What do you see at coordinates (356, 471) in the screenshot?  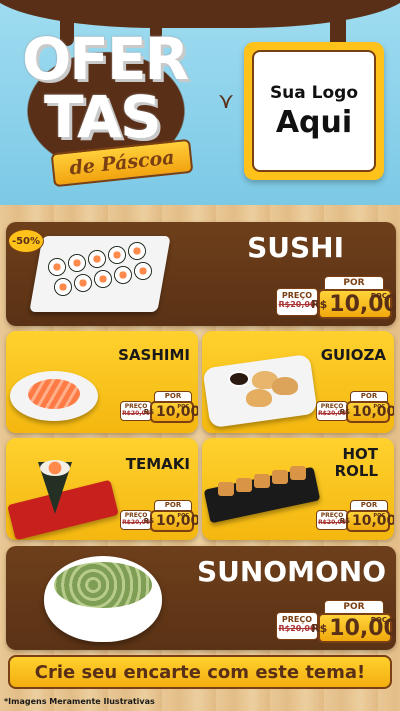 I see `product-title-line2: ROLL` at bounding box center [356, 471].